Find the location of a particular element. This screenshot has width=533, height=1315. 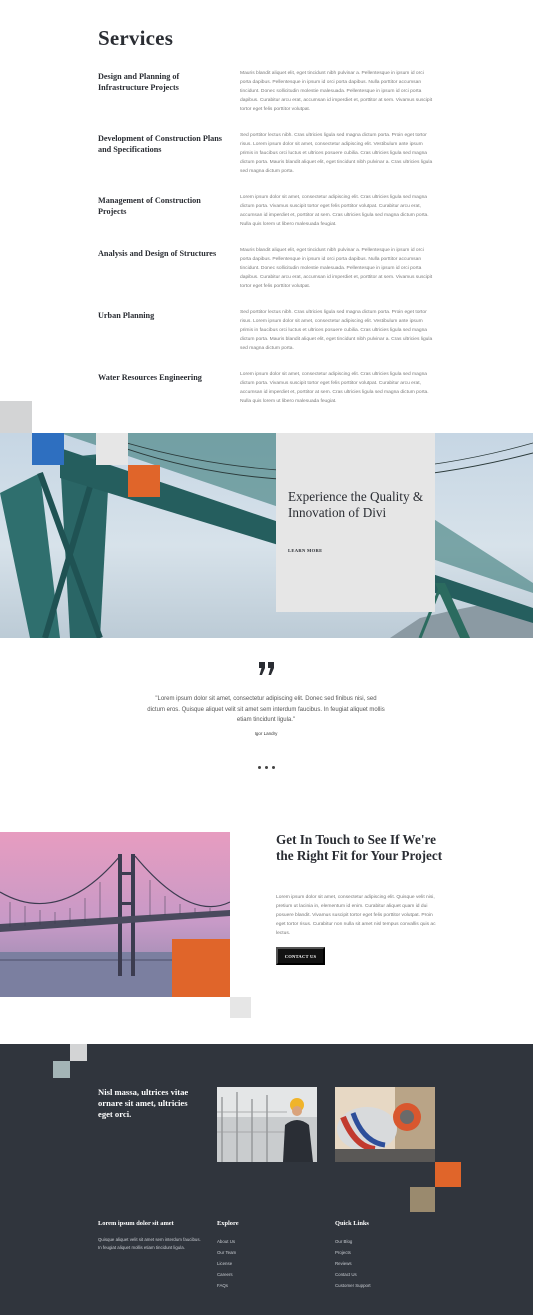

footer-explore-links: About Us Our Team License Careers FAQs is located at coordinates (226, 1263).